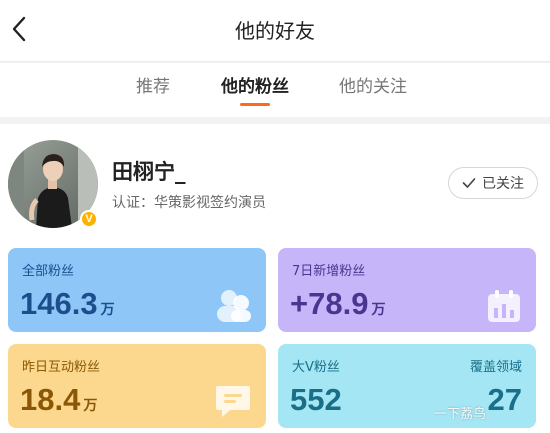  I want to click on tab-recommend: 推荐, so click(153, 90).